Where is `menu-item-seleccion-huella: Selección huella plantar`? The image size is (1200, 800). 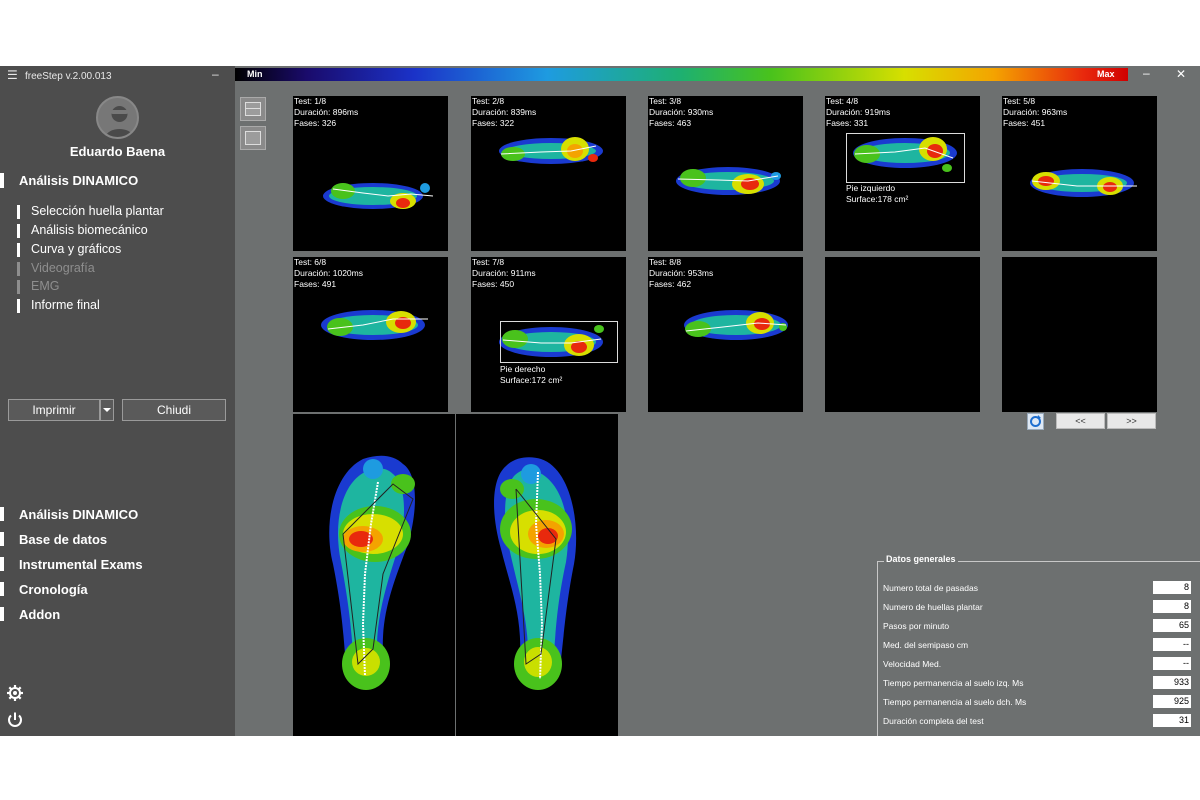 menu-item-seleccion-huella: Selección huella plantar is located at coordinates (97, 211).